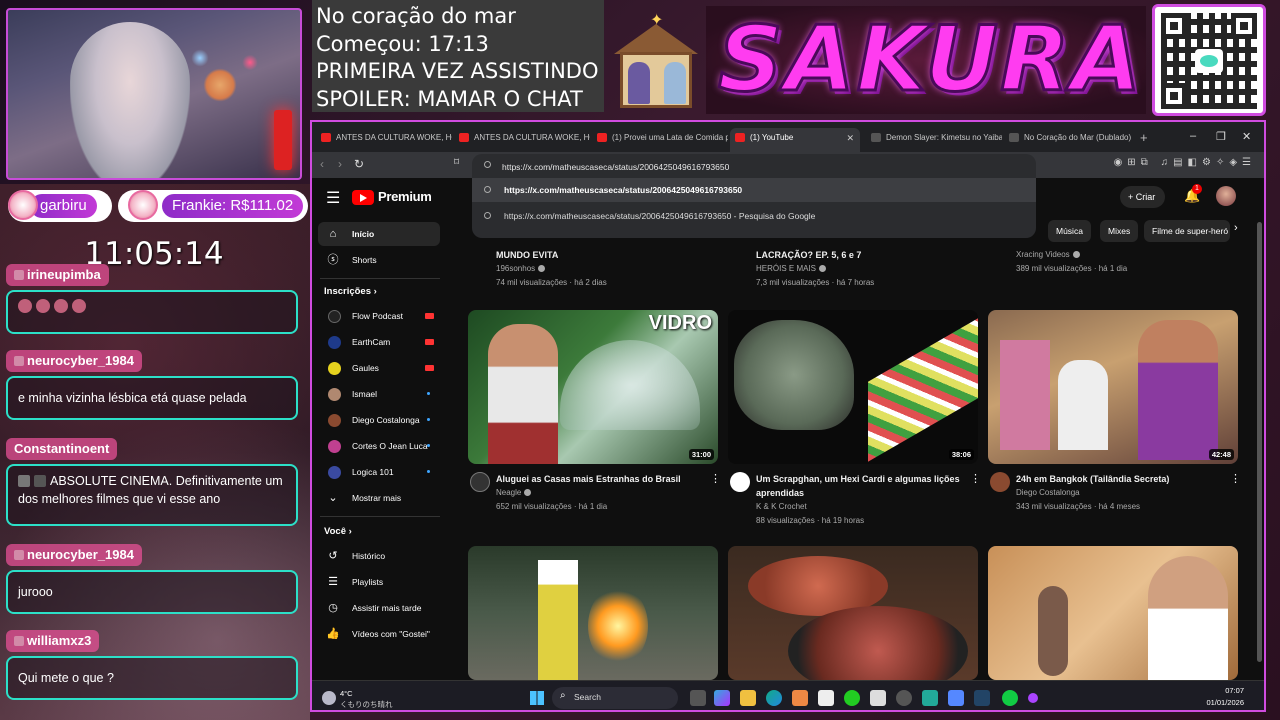 The height and width of the screenshot is (720, 1280). I want to click on chrome-icon, so click(904, 698).